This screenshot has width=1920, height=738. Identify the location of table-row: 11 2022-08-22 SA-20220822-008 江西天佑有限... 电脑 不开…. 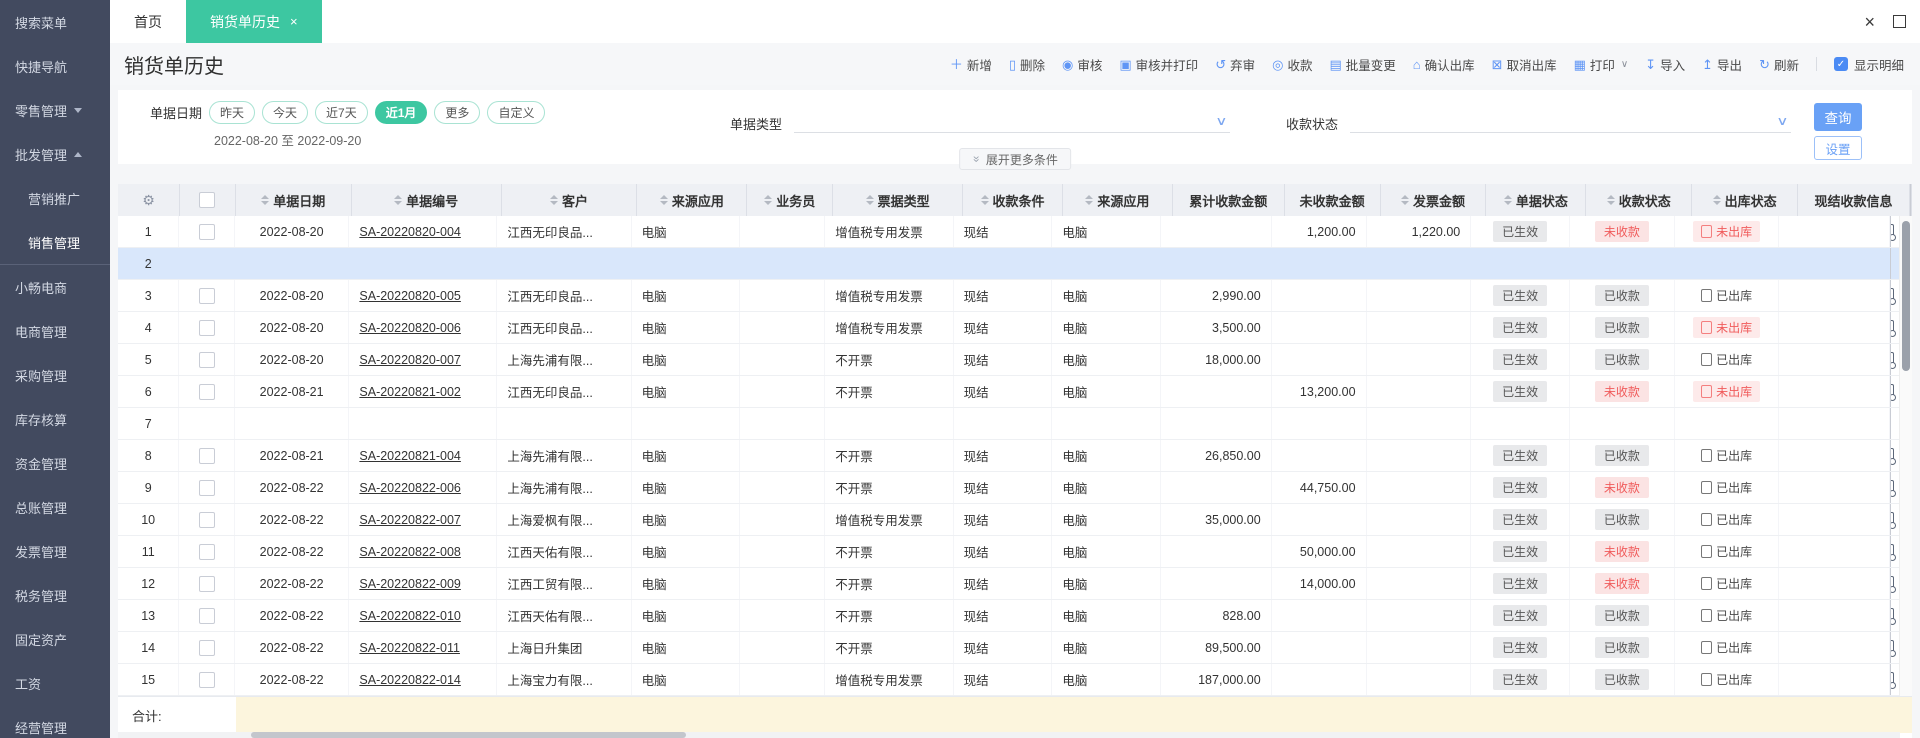
(1015, 552).